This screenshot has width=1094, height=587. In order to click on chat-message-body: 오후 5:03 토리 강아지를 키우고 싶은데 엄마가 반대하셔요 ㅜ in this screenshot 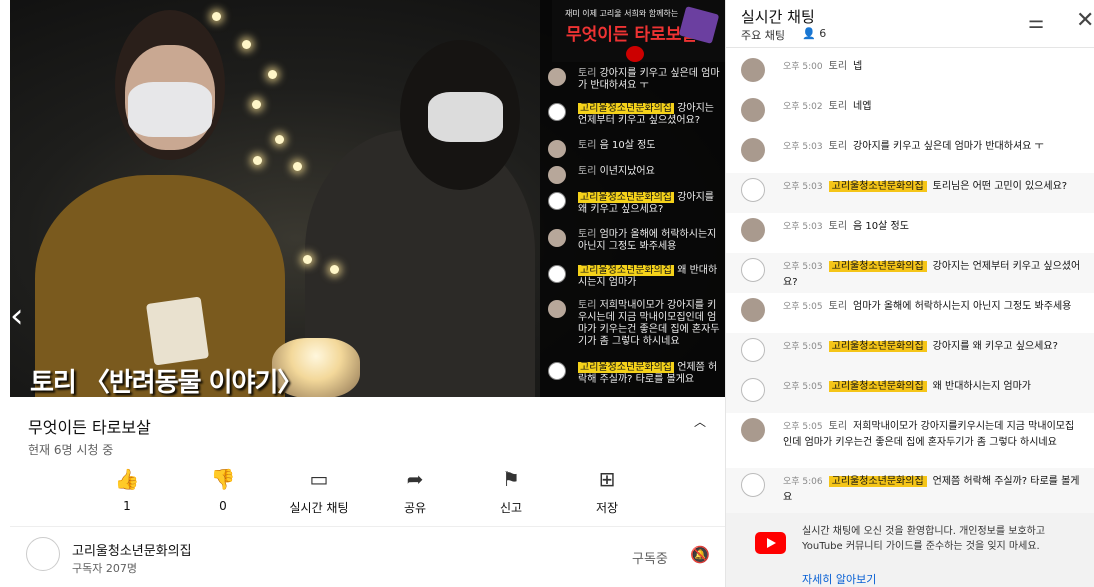, I will do `click(933, 147)`.